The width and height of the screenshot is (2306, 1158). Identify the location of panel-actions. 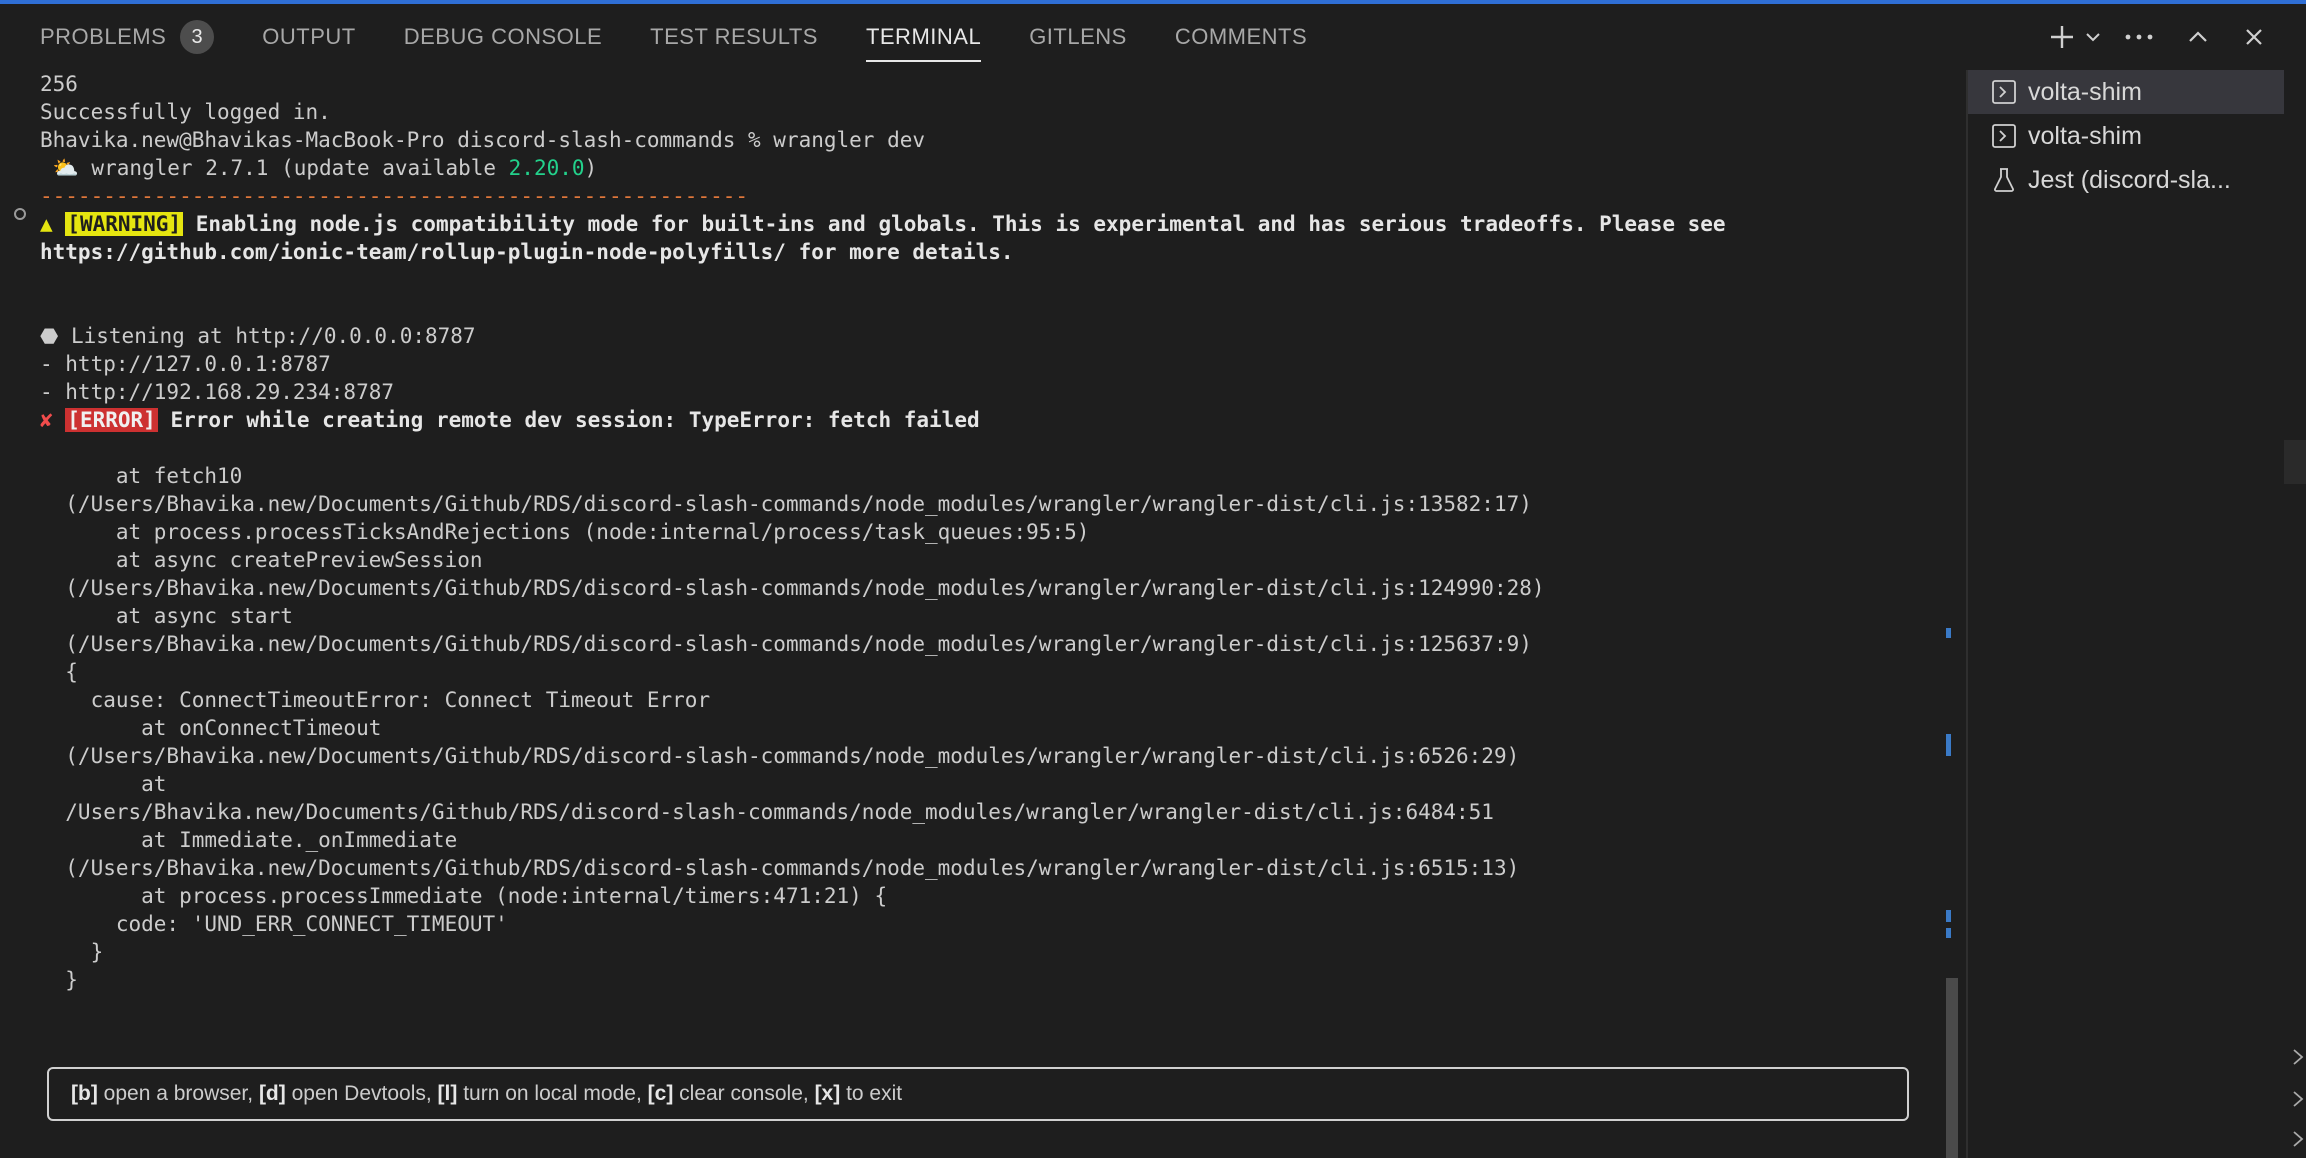
(2157, 37).